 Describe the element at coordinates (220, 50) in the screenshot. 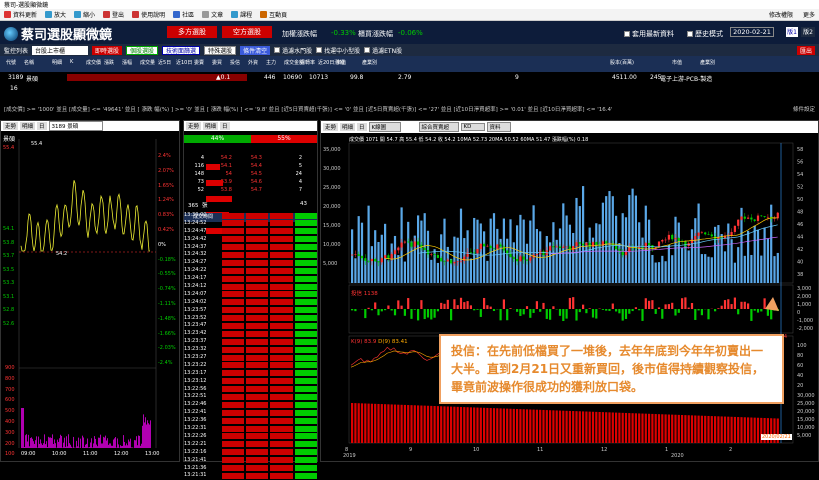

I see `special-select-button: 特殊選股` at that location.